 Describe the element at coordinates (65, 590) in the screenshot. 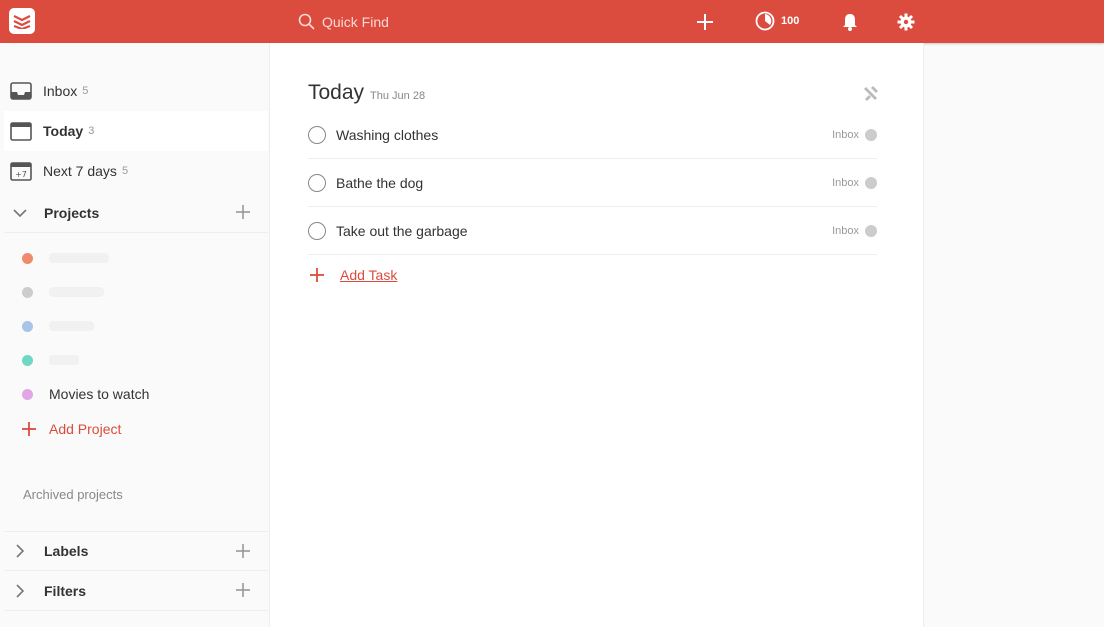

I see `filters-label: Filters` at that location.